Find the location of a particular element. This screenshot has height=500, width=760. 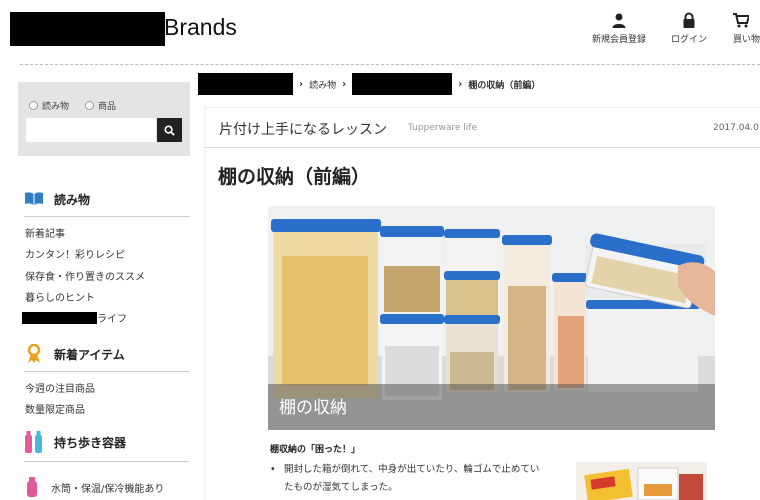

series-title: 片付け上手になるレッスン is located at coordinates (303, 129).